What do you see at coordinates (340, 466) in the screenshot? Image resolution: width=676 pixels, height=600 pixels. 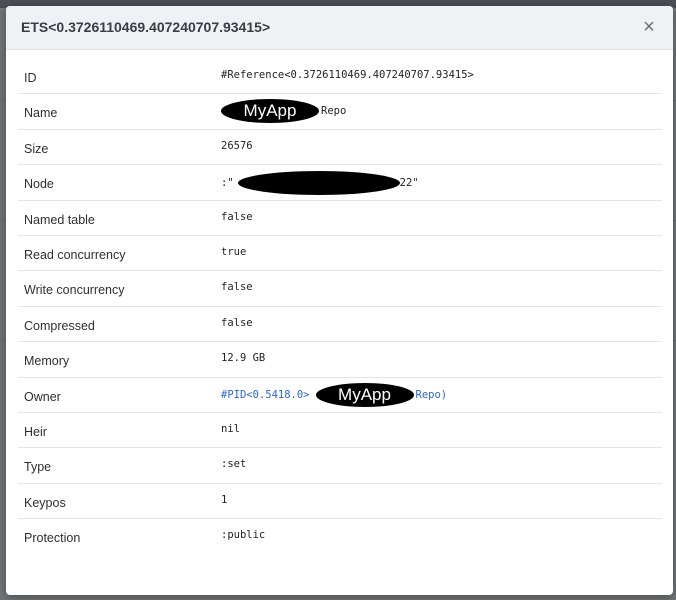 I see `table-row-type: Type :set` at bounding box center [340, 466].